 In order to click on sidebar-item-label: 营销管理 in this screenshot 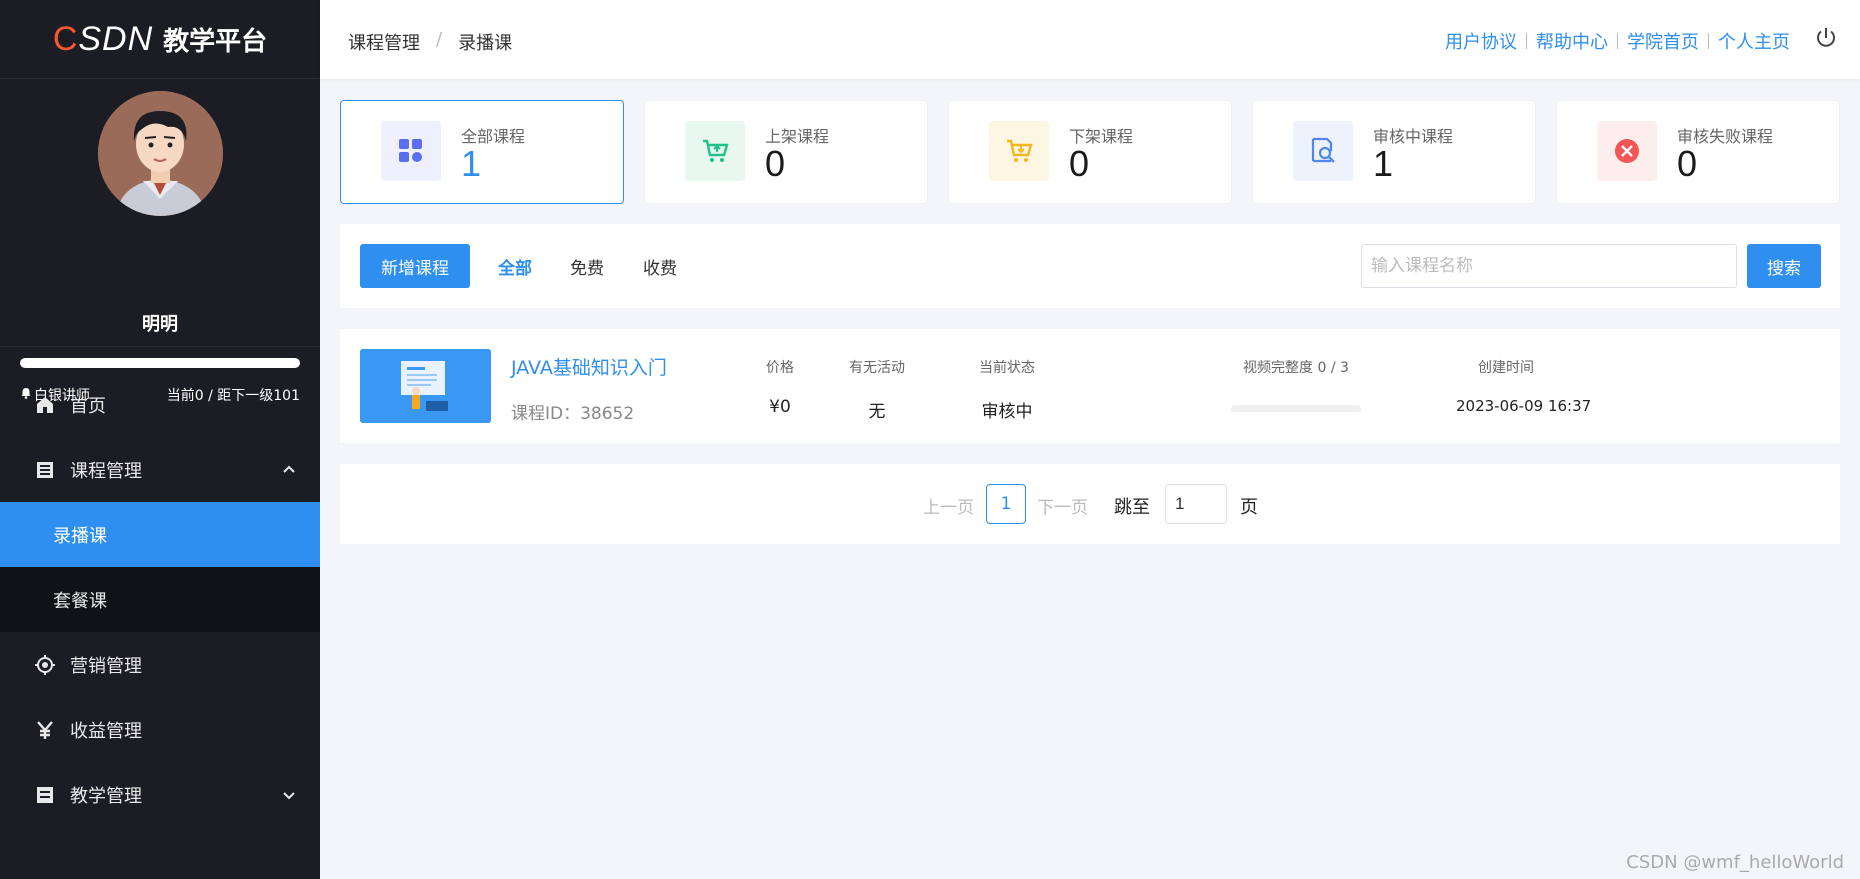, I will do `click(106, 666)`.